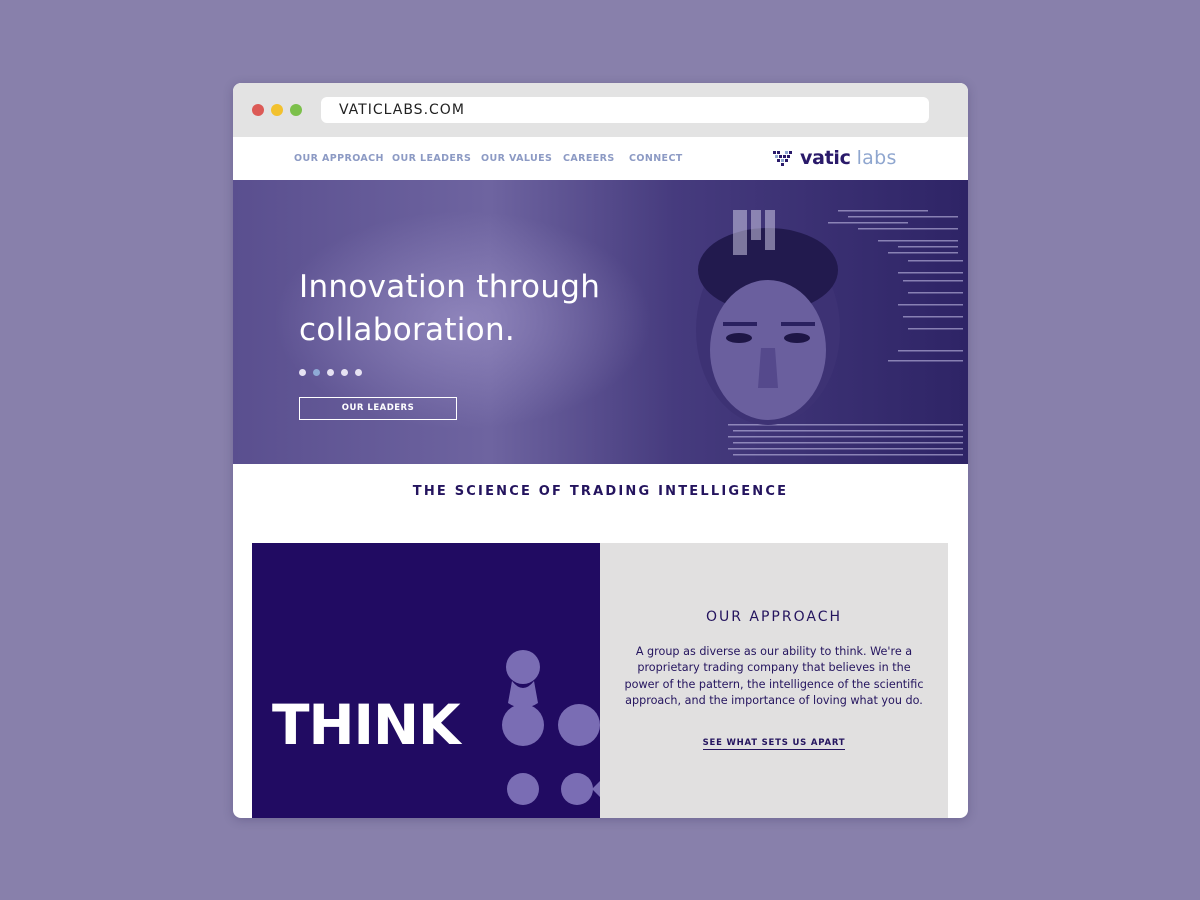 This screenshot has width=1200, height=900. What do you see at coordinates (782, 158) in the screenshot?
I see `vatic-labs-pixel-heart-icon` at bounding box center [782, 158].